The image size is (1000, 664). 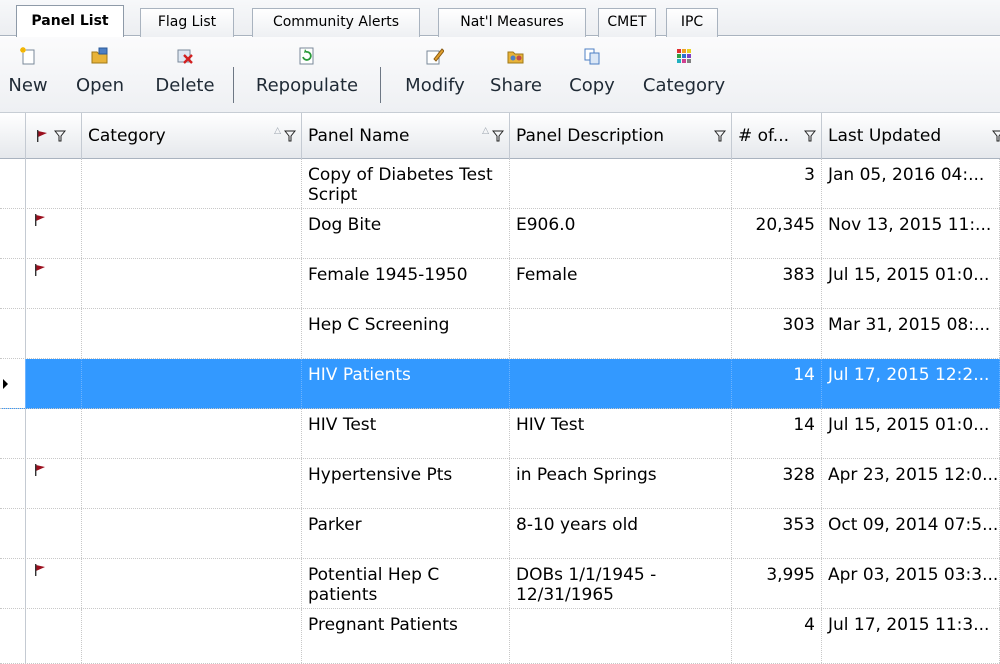 What do you see at coordinates (70, 21) in the screenshot?
I see `tab-panel-list: Panel List` at bounding box center [70, 21].